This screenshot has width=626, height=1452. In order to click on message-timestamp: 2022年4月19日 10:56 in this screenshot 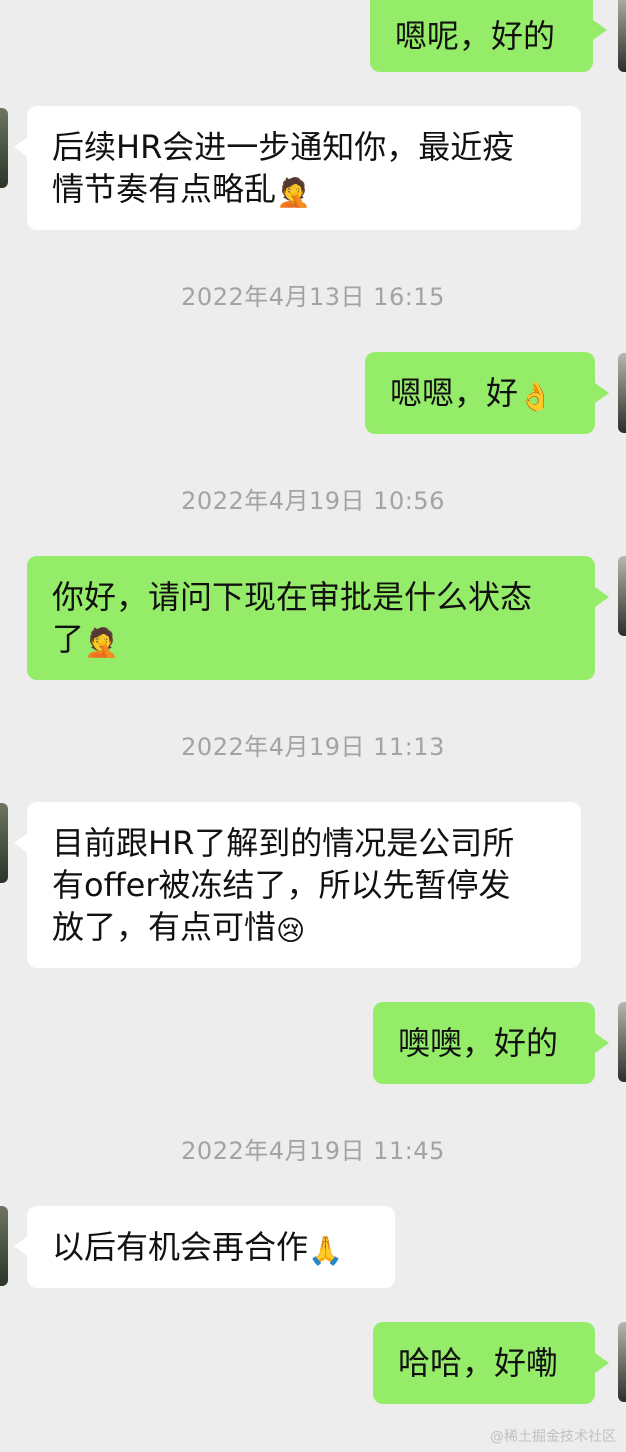, I will do `click(313, 501)`.